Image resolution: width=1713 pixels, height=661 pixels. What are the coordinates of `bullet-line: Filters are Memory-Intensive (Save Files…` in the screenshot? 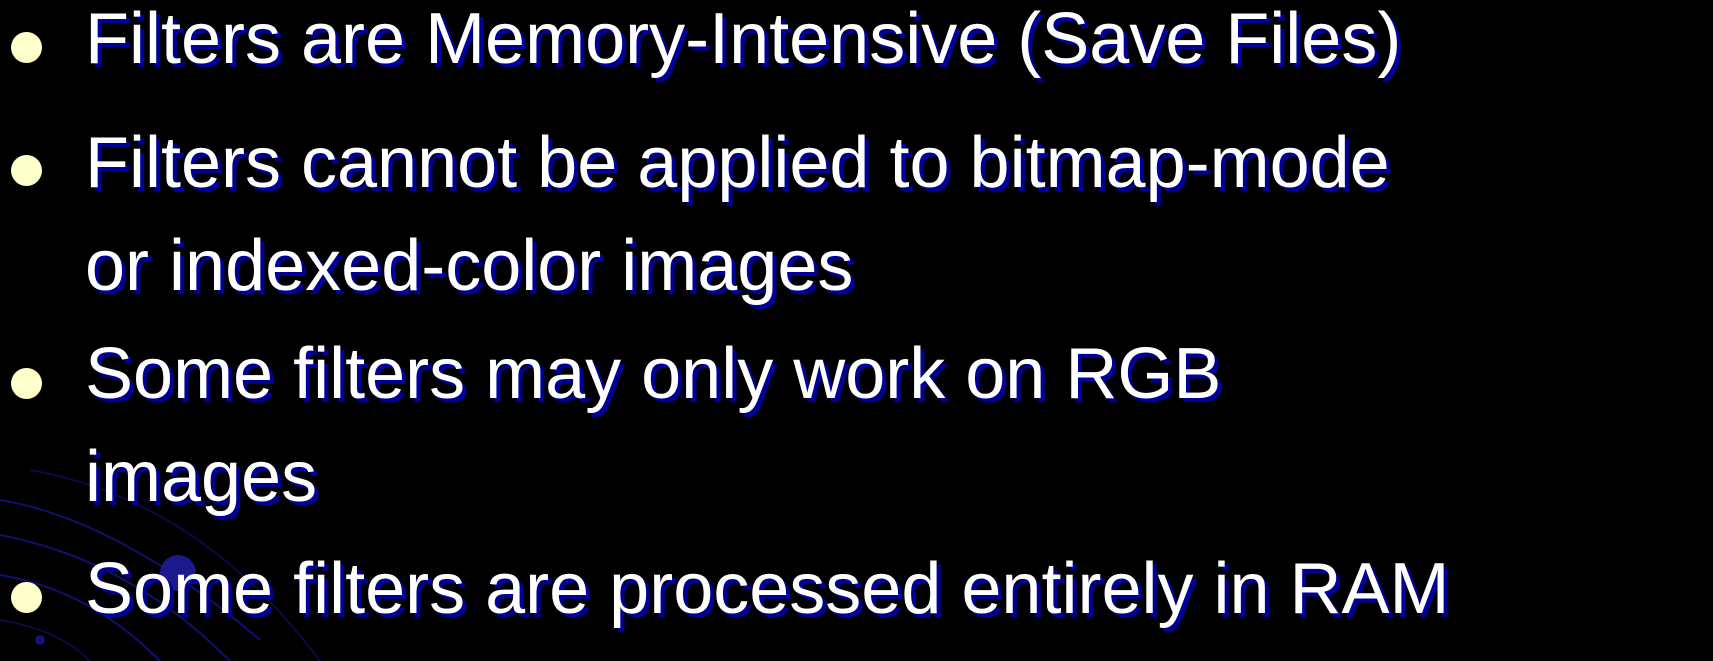 It's located at (743, 39).